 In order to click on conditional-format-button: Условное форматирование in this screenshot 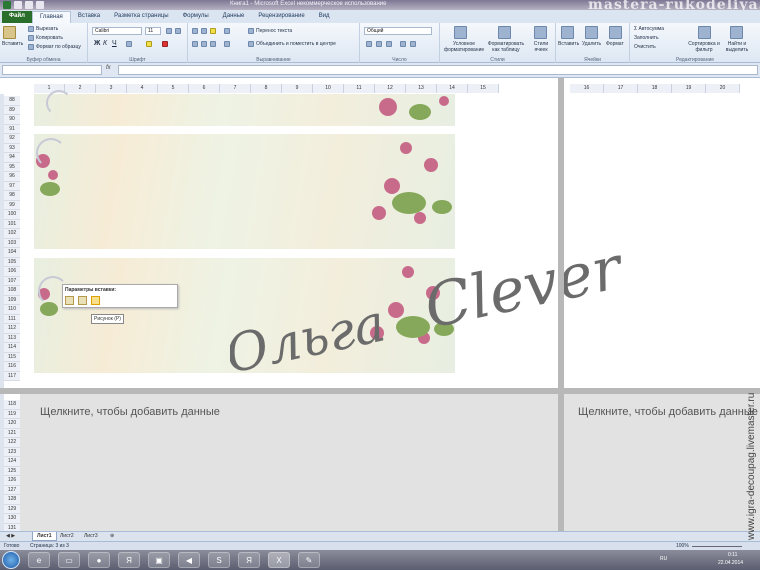, I will do `click(464, 47)`.